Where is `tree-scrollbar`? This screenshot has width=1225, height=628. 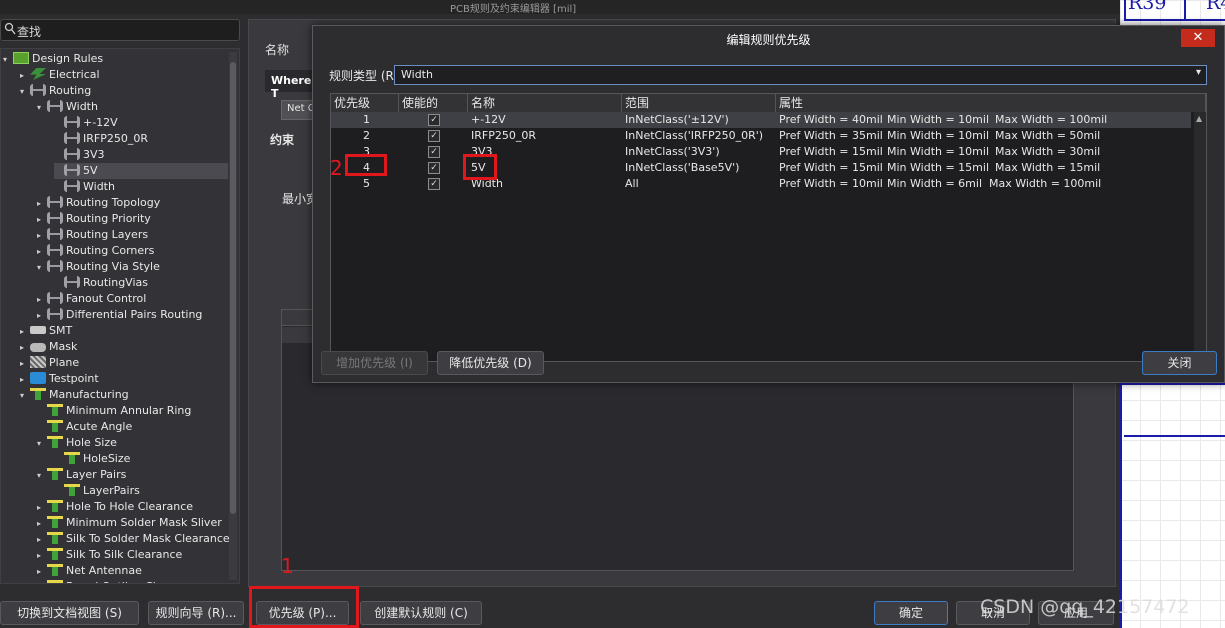
tree-scrollbar is located at coordinates (233, 316).